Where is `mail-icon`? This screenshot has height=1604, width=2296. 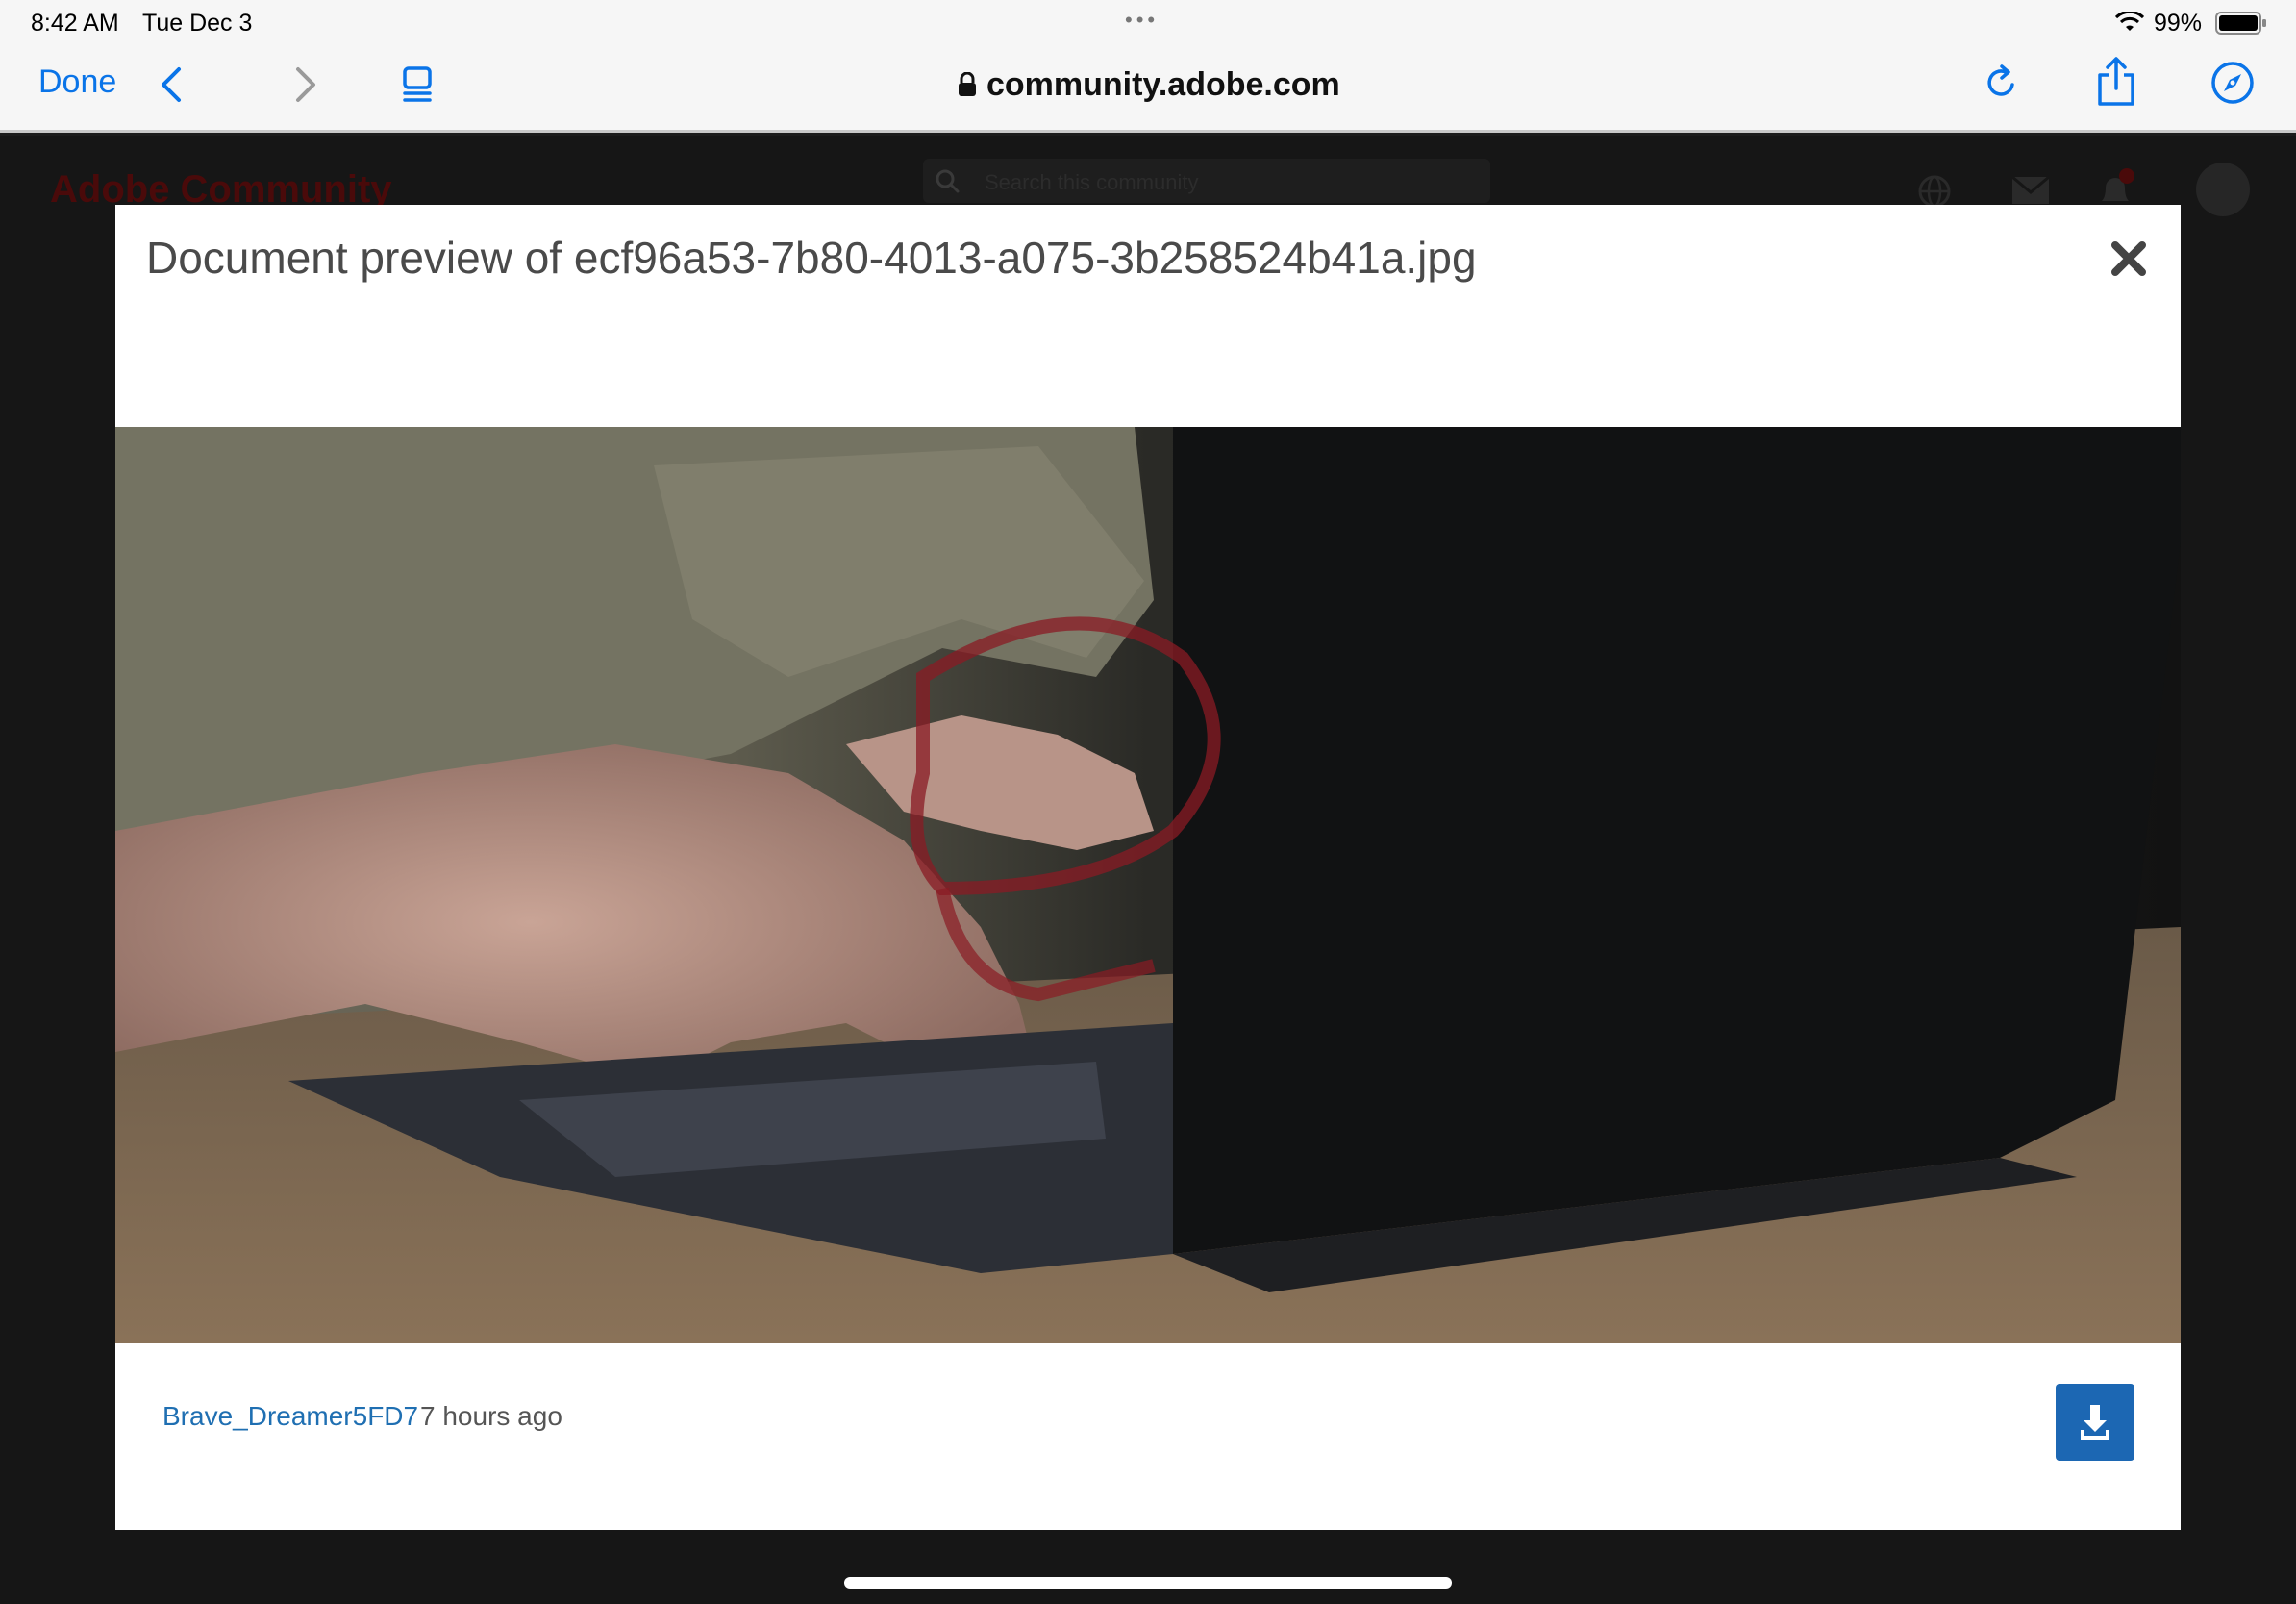
mail-icon is located at coordinates (2030, 190).